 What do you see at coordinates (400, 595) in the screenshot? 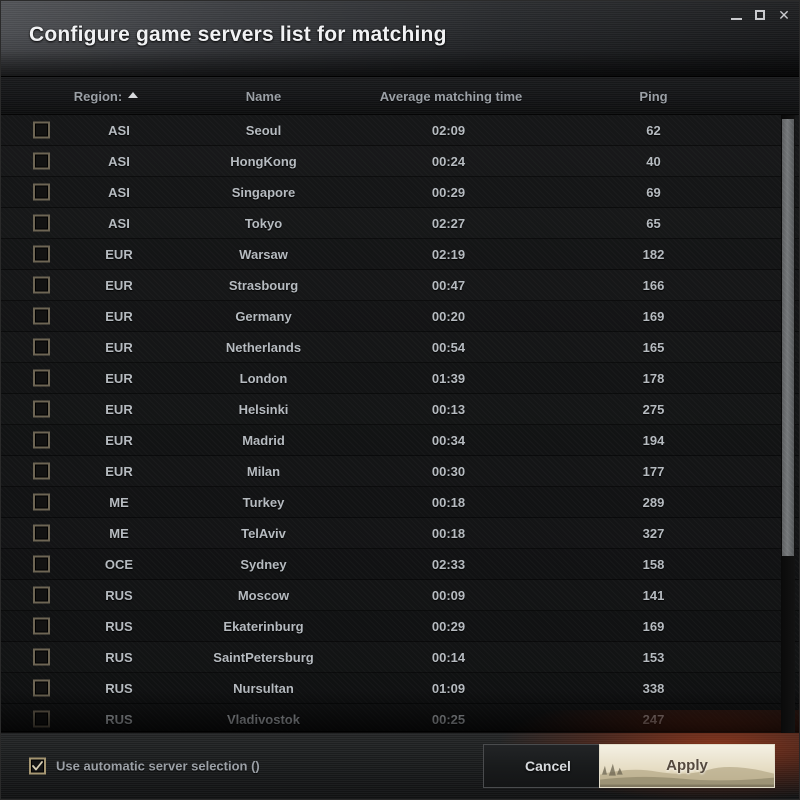
I see `table-row: RUS Moscow 00:09 141` at bounding box center [400, 595].